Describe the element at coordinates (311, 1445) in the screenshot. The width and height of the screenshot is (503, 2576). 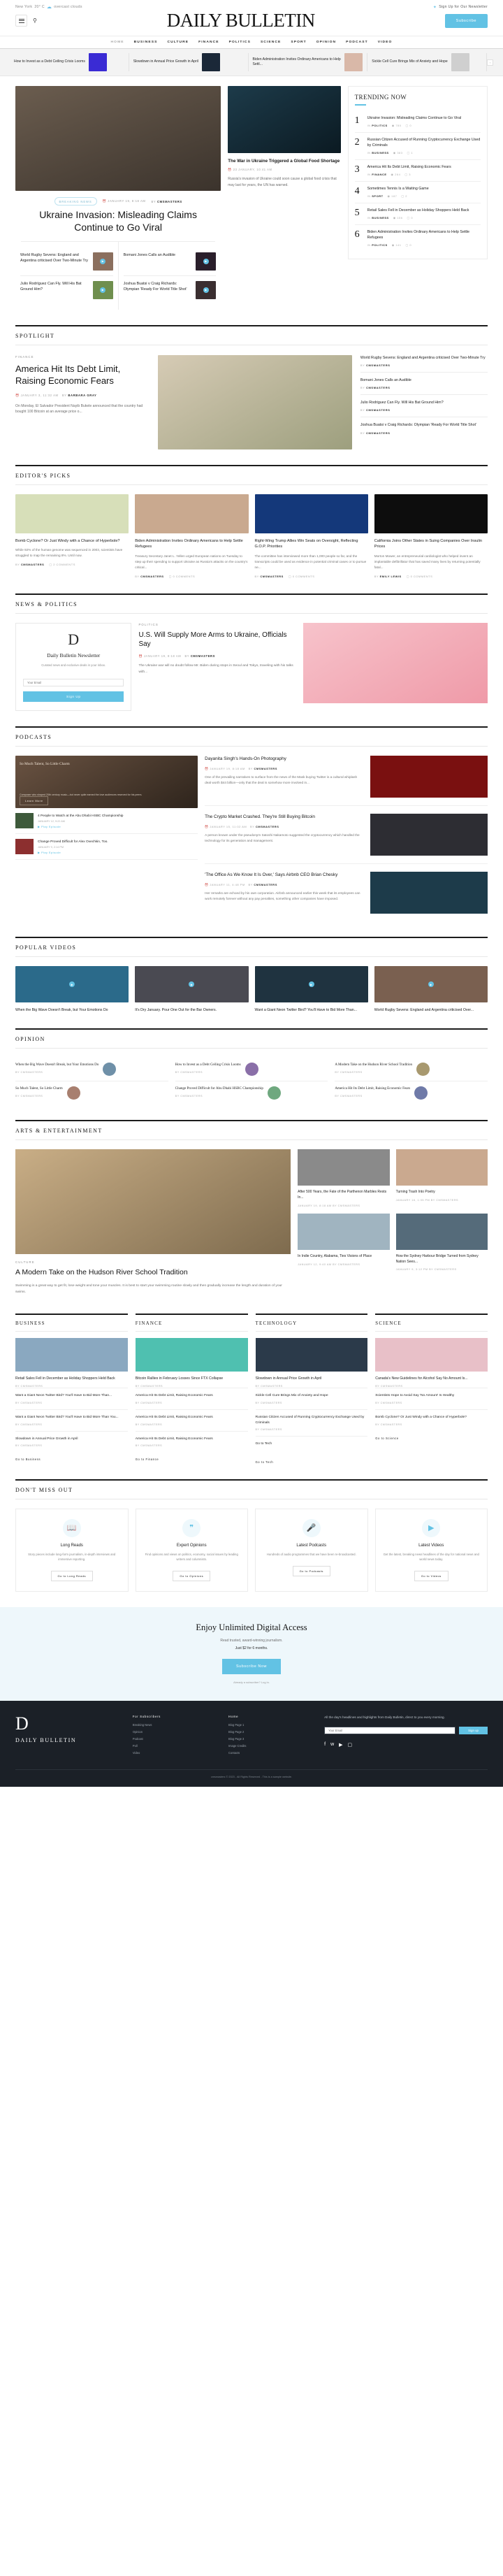
I see `category-item: Go to Tech` at that location.